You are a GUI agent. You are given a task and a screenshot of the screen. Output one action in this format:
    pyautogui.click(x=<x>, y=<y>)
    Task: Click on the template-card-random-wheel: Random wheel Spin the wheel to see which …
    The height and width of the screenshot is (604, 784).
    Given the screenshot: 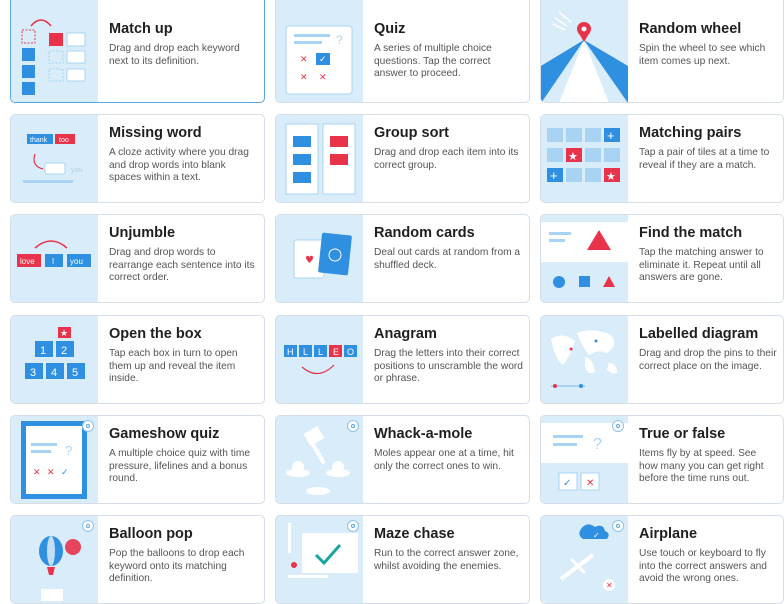 What is the action you would take?
    pyautogui.click(x=662, y=51)
    